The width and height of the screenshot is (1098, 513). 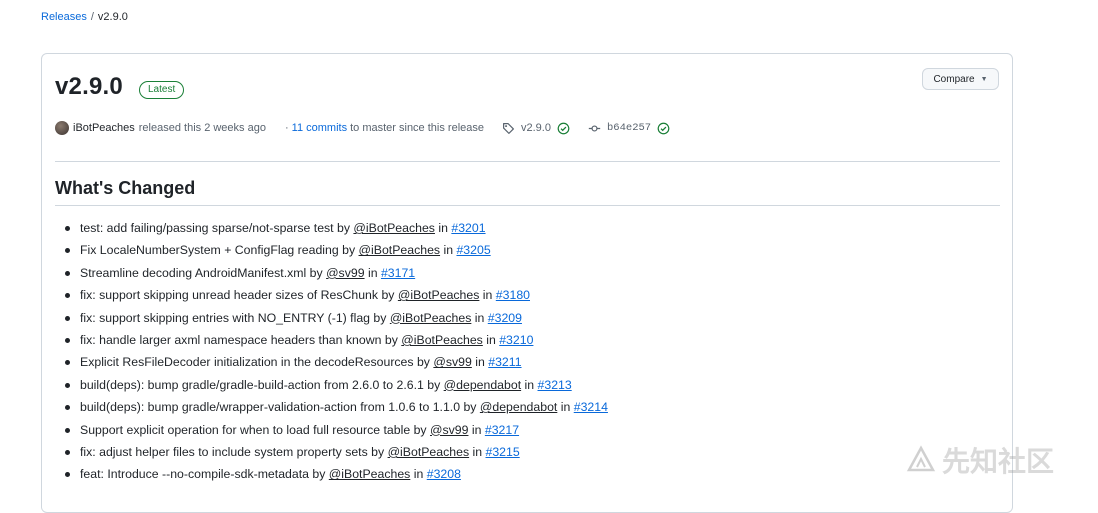 What do you see at coordinates (473, 250) in the screenshot?
I see `pull-request-link: #3205` at bounding box center [473, 250].